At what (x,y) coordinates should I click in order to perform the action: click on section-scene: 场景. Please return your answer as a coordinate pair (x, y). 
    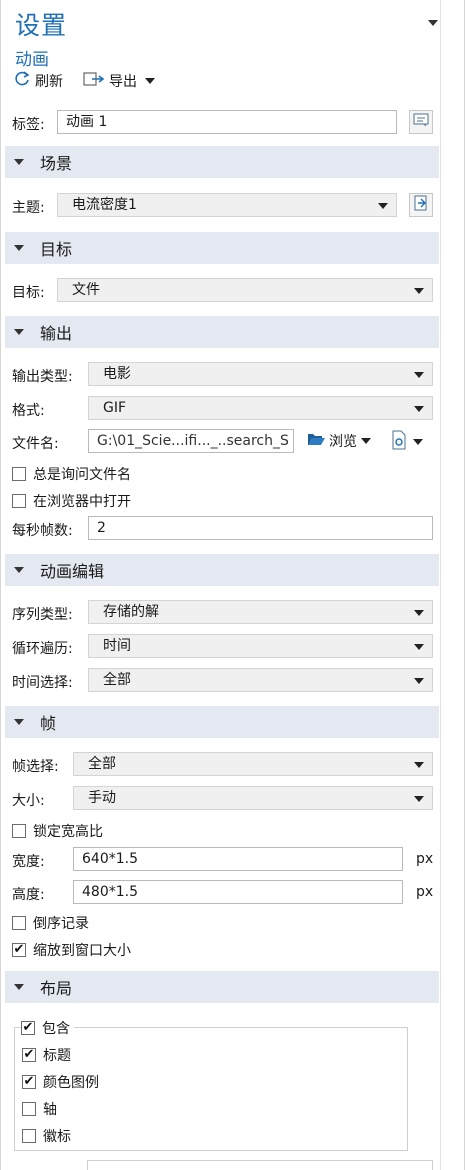
    Looking at the image, I should click on (222, 162).